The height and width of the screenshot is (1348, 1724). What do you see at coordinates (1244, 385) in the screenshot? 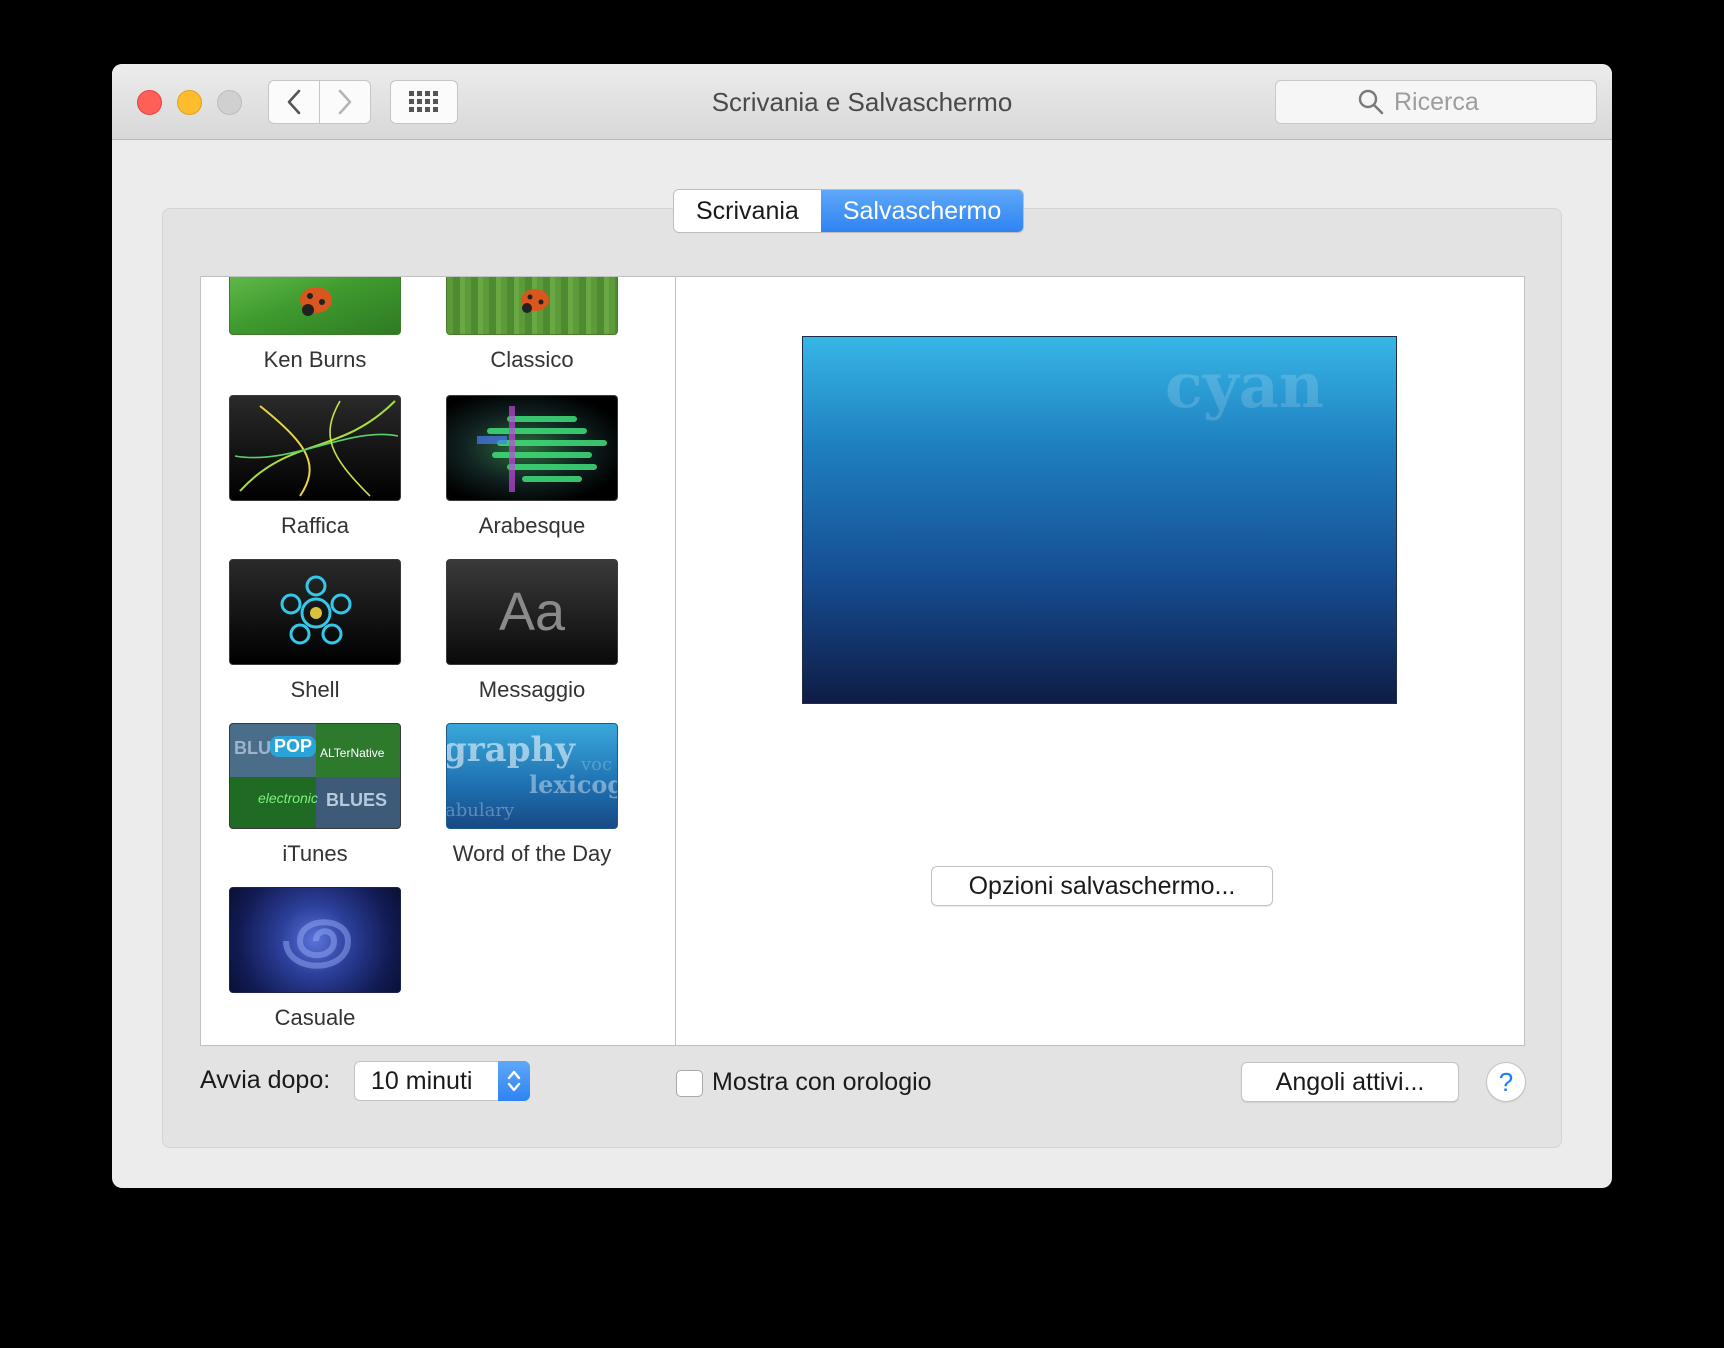
I see `preview-word: cyan` at bounding box center [1244, 385].